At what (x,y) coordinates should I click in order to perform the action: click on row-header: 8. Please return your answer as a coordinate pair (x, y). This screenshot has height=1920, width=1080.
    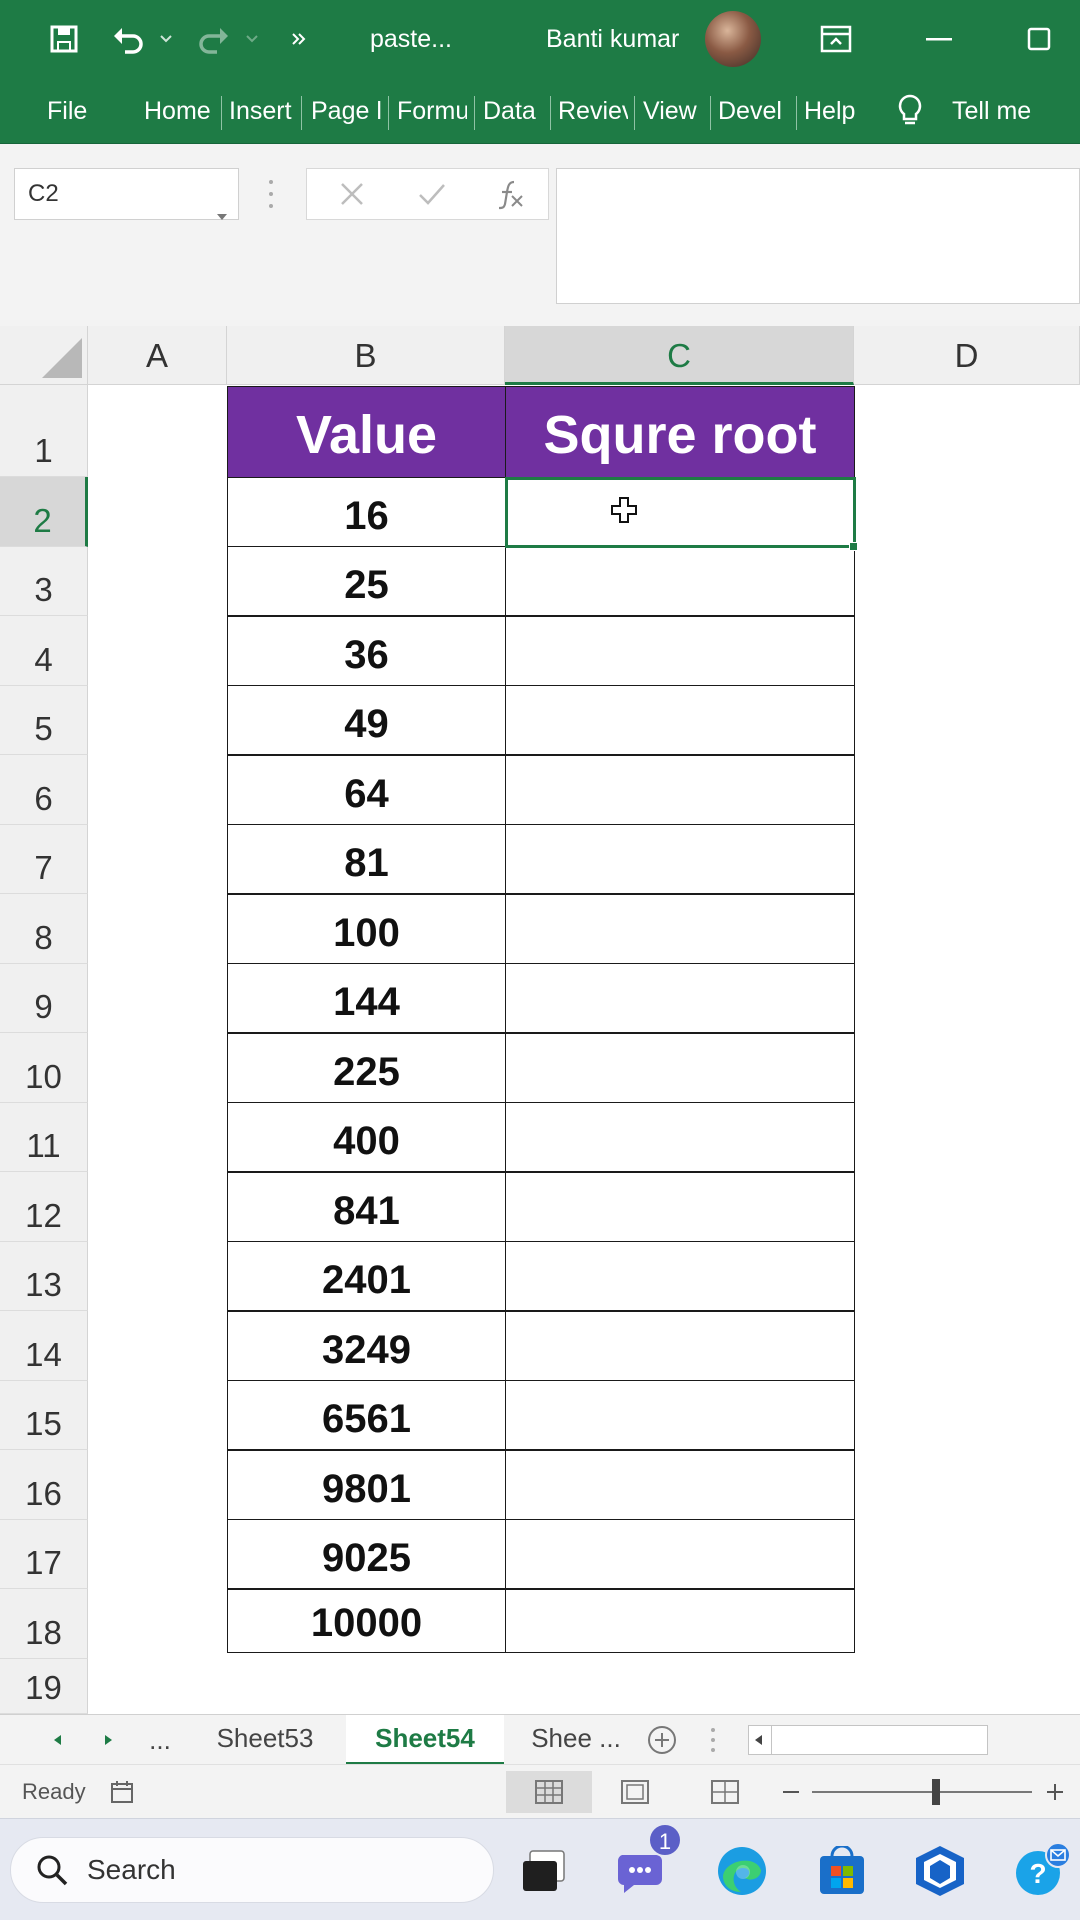
    Looking at the image, I should click on (44, 929).